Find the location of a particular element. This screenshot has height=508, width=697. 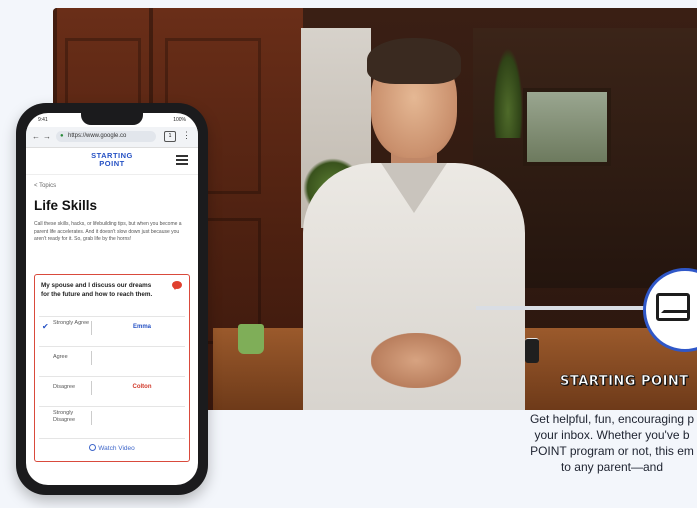

more-menu-icon: ⋮ is located at coordinates (186, 135).